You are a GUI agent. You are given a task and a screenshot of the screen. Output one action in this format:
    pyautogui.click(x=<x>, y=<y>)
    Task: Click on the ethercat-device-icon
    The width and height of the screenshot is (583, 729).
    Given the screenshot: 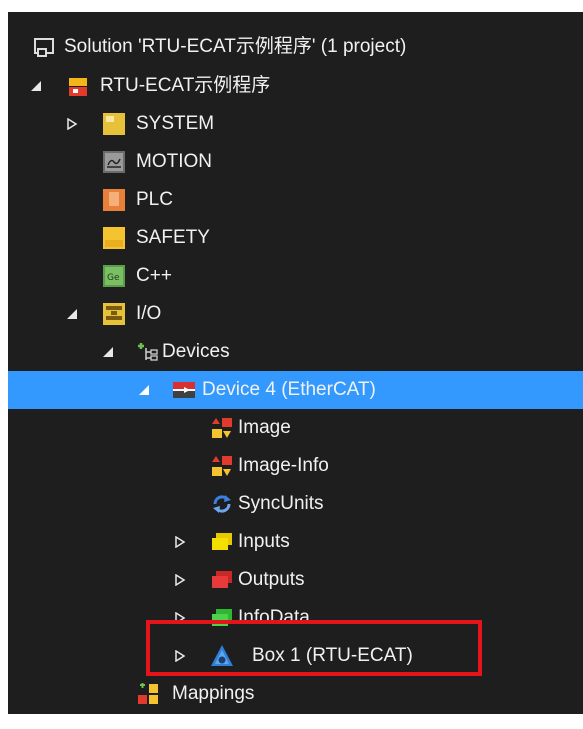 What is the action you would take?
    pyautogui.click(x=184, y=390)
    